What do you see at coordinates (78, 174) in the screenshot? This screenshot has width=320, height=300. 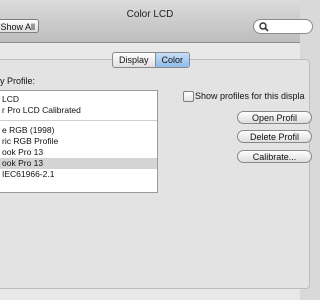 I see `list-item: IEC61966-2.1` at bounding box center [78, 174].